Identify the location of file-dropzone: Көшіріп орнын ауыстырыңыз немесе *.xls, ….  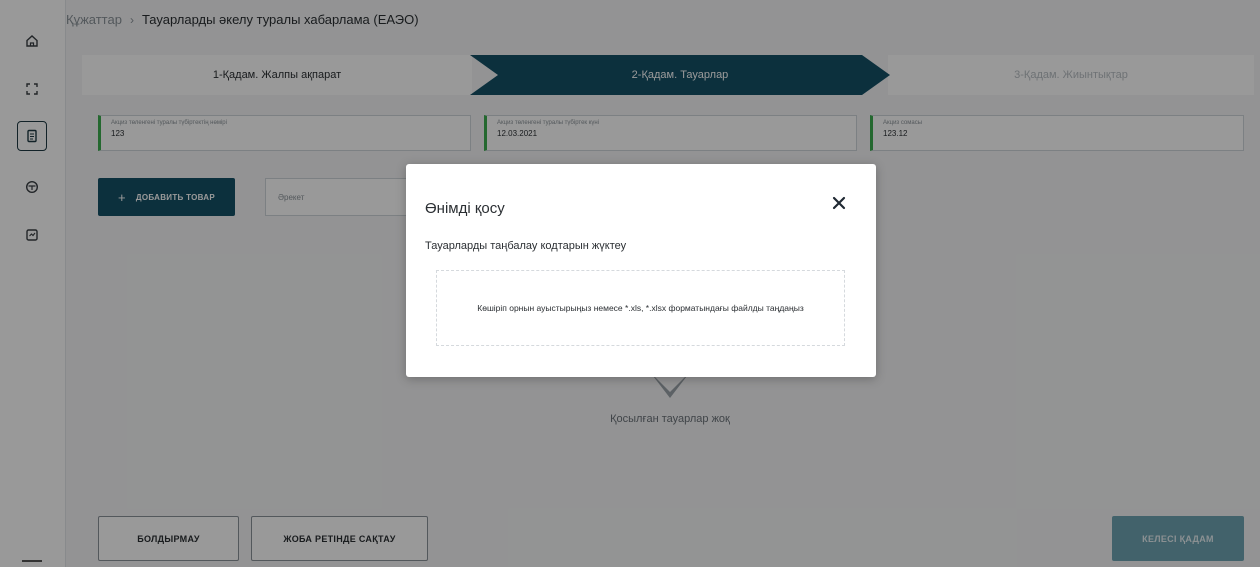
(640, 308).